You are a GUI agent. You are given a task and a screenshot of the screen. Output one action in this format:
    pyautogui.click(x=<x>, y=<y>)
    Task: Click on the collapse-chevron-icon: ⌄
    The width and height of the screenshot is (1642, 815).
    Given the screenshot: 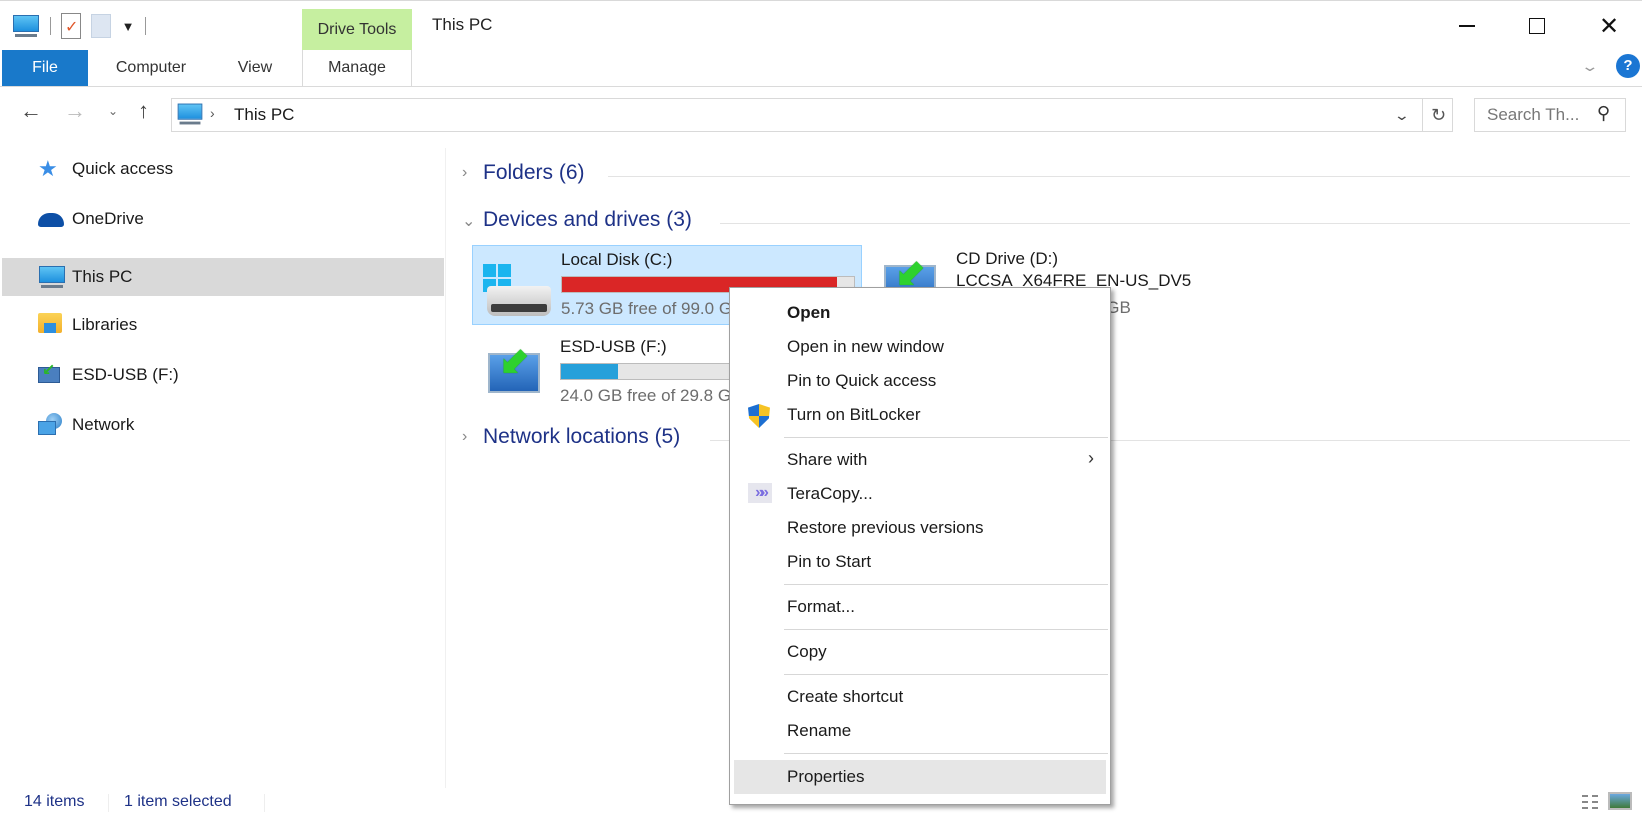 What is the action you would take?
    pyautogui.click(x=468, y=221)
    